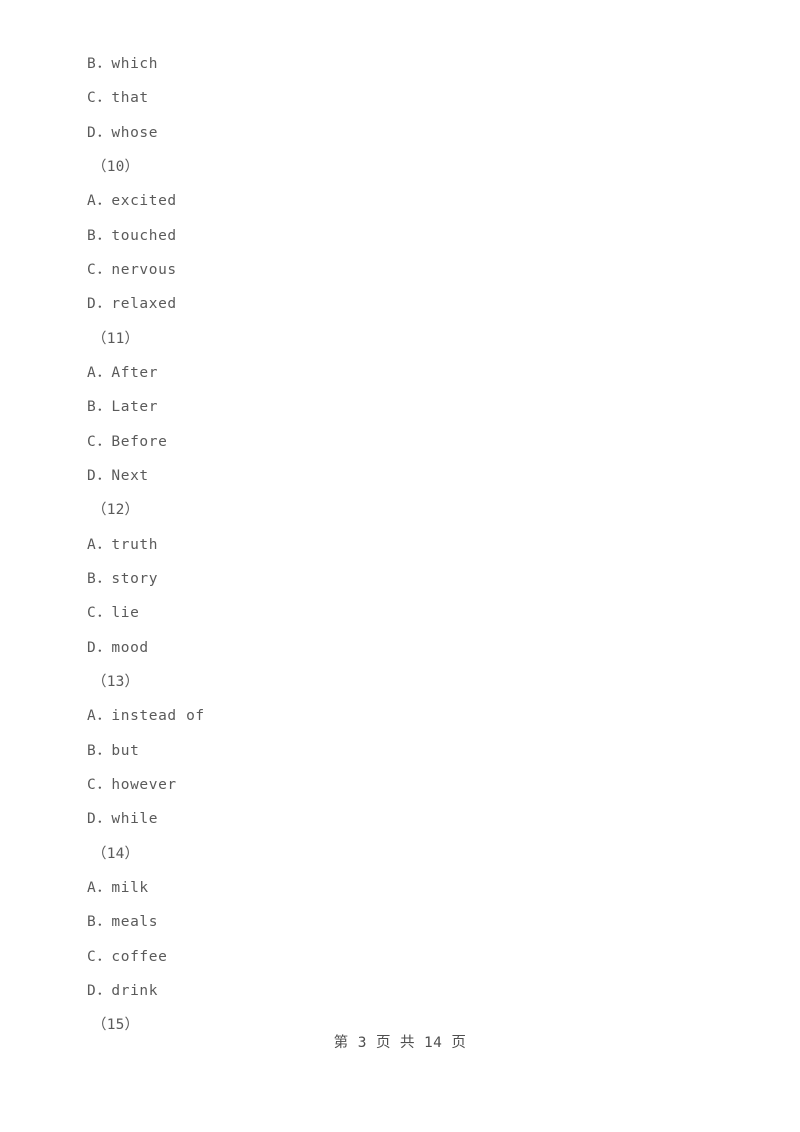  What do you see at coordinates (118, 647) in the screenshot?
I see `answer-option: D．mood` at bounding box center [118, 647].